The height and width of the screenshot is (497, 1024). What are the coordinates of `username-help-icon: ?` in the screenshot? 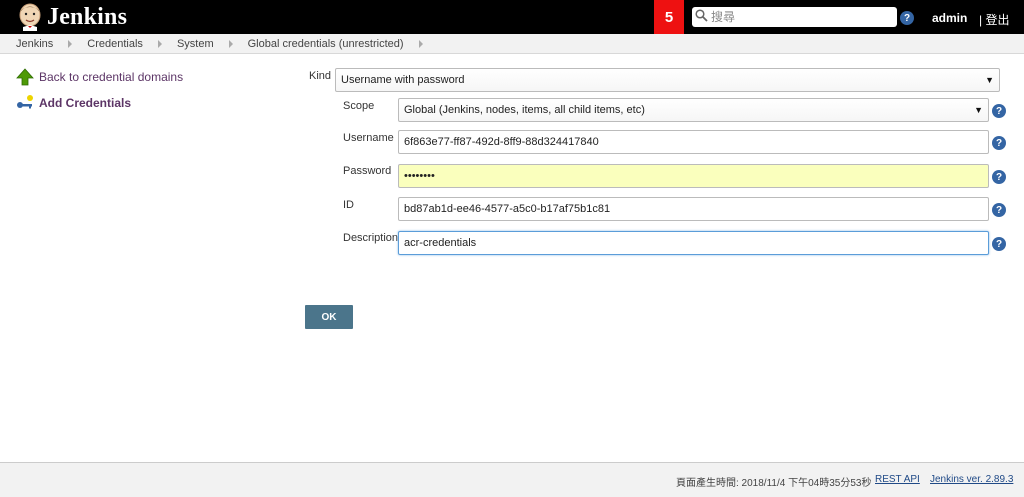 It's located at (999, 143).